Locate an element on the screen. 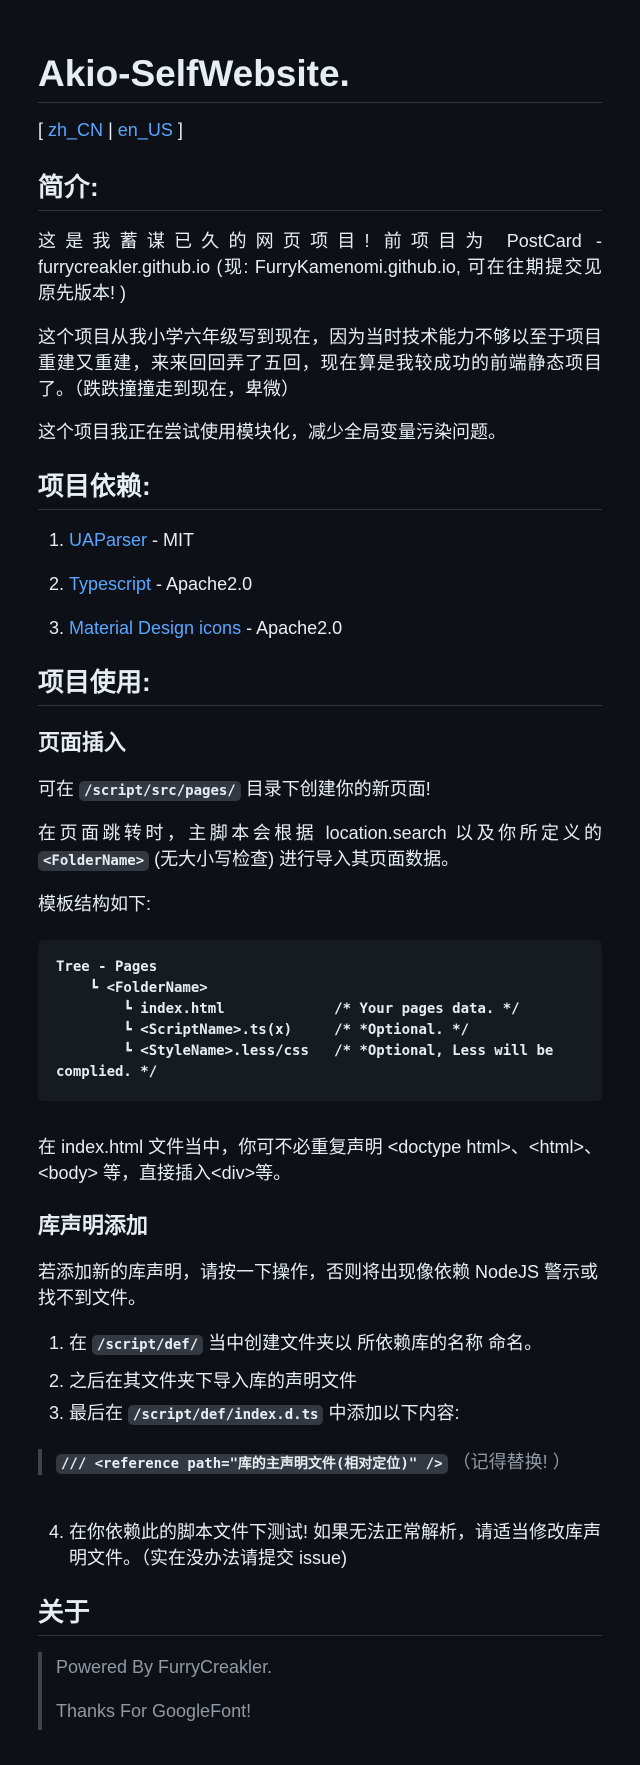  dependency-link: UAParser is located at coordinates (108, 540).